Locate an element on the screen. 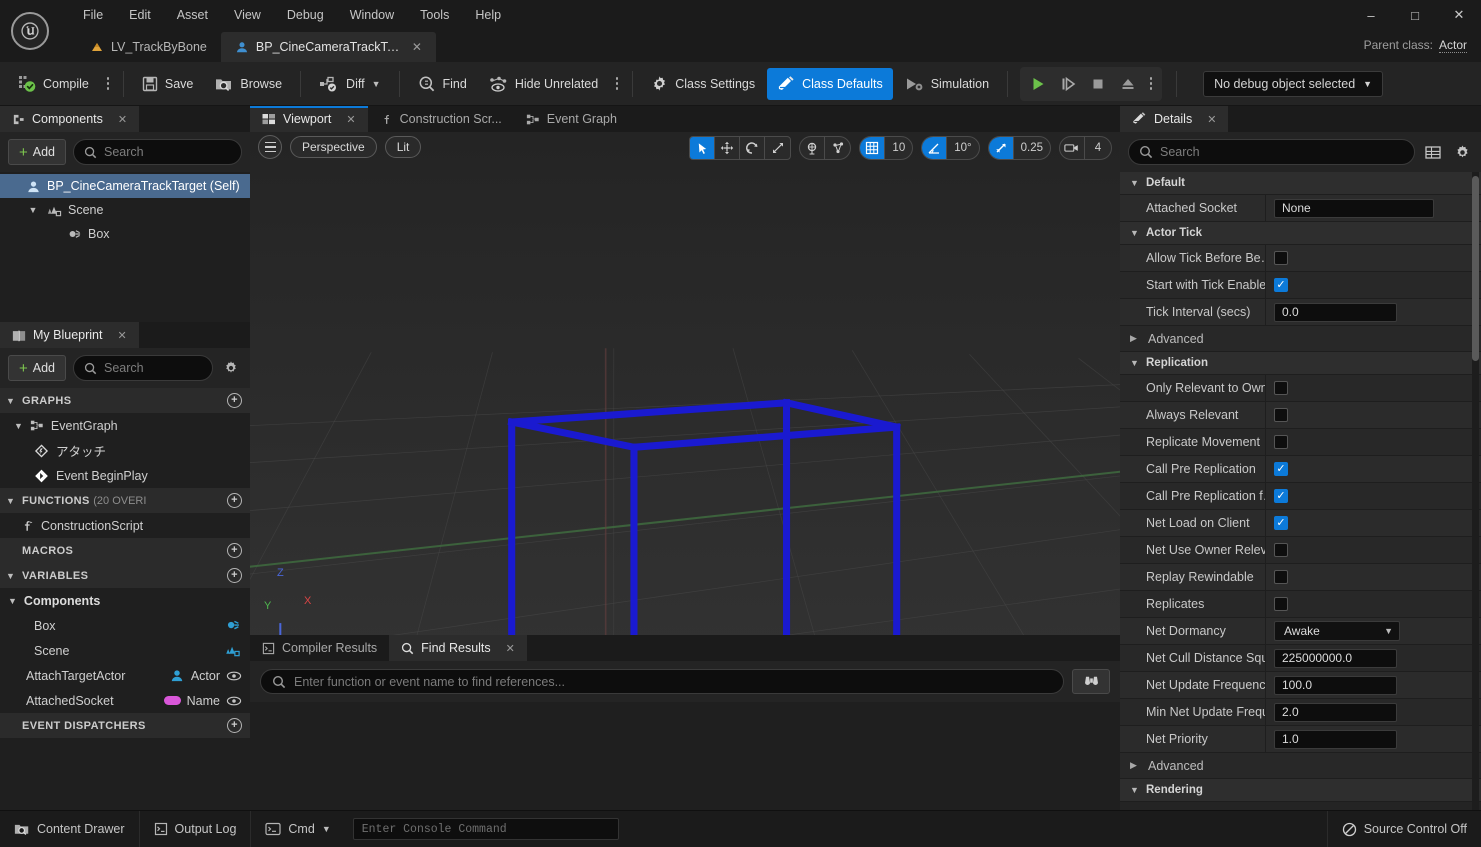 Image resolution: width=1481 pixels, height=847 pixels. details-search-box is located at coordinates (1271, 152).